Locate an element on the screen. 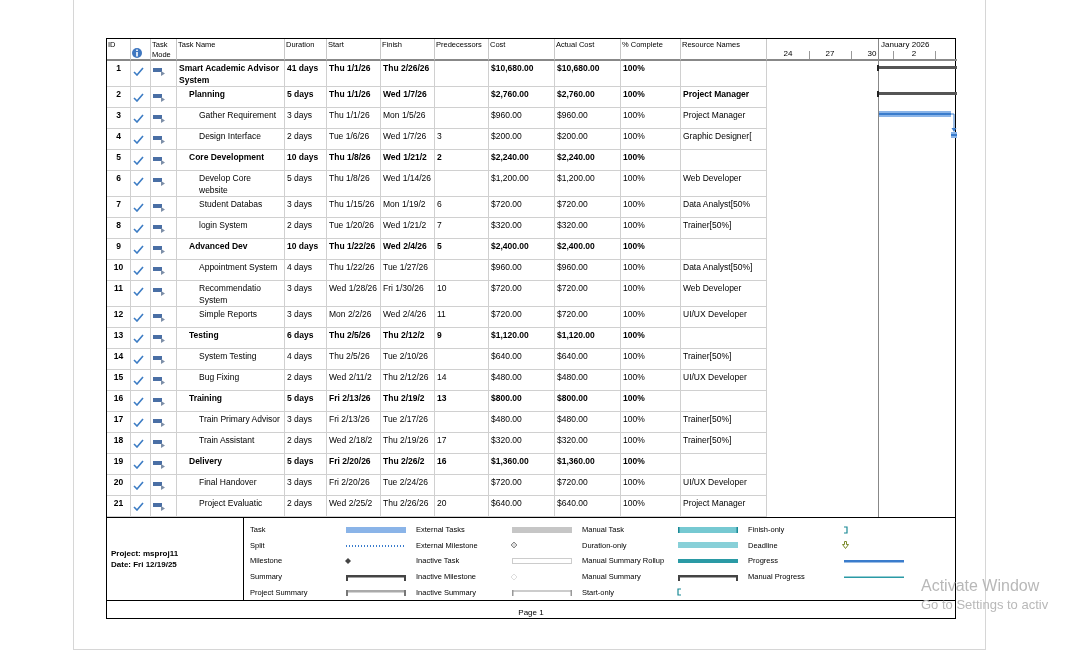 This screenshot has width=1066, height=653. finish-cell: Wed 1/14/26 is located at coordinates (408, 184).